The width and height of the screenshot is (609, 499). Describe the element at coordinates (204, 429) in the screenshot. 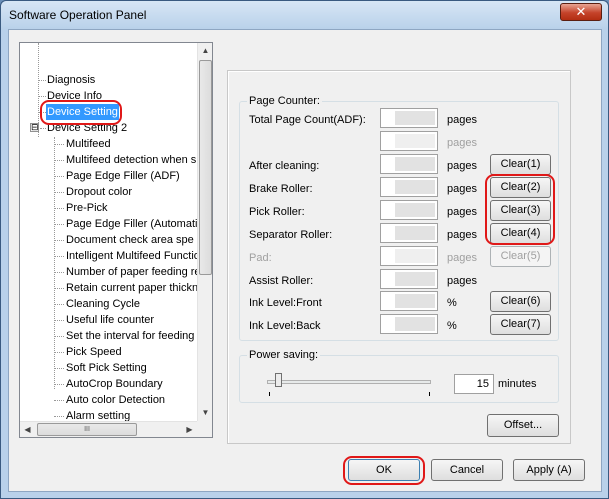

I see `scrollbar-corner` at that location.